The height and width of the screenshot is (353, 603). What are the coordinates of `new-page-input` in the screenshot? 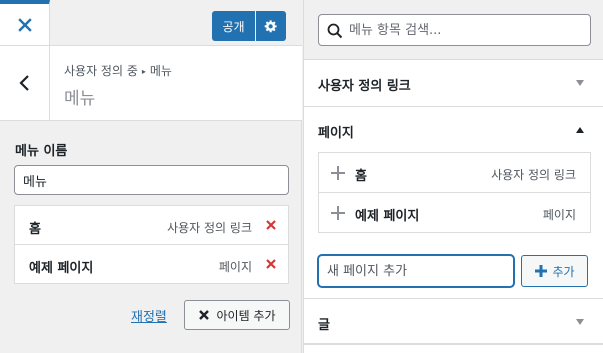 It's located at (416, 271).